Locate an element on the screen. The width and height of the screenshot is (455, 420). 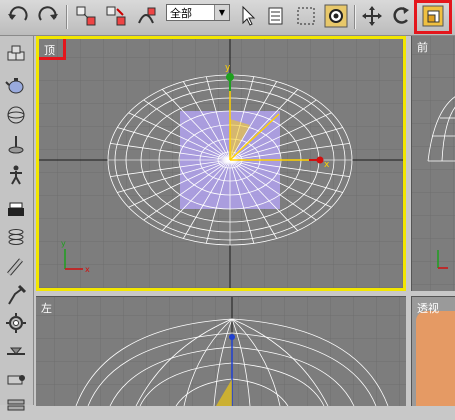
modifier-stack-icon is located at coordinates (16, 407).